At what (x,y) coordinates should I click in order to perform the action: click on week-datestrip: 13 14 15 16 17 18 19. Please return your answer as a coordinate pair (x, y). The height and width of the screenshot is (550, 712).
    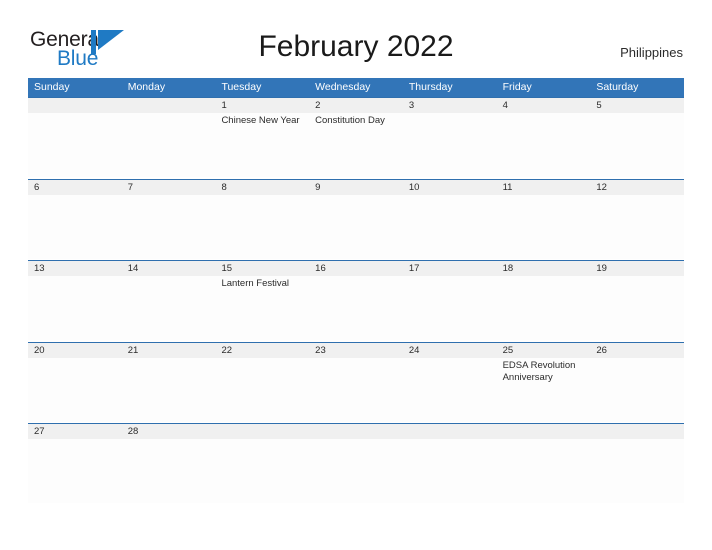
    Looking at the image, I should click on (356, 268).